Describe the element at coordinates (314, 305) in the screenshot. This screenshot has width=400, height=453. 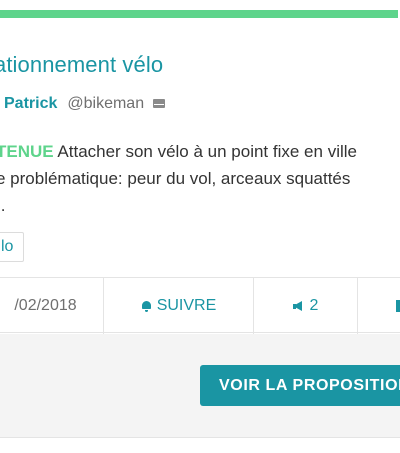
I see `votes-count: 2` at that location.